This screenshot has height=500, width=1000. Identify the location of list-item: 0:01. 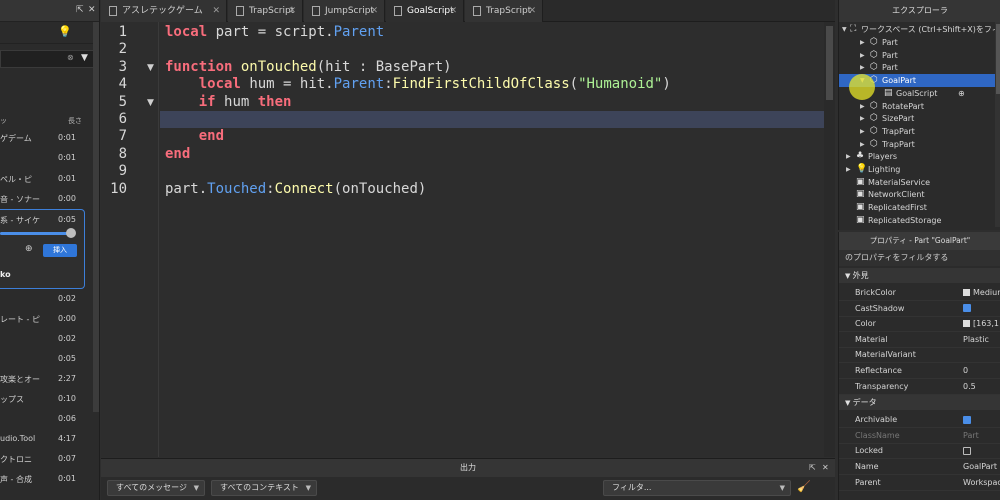
(47, 158).